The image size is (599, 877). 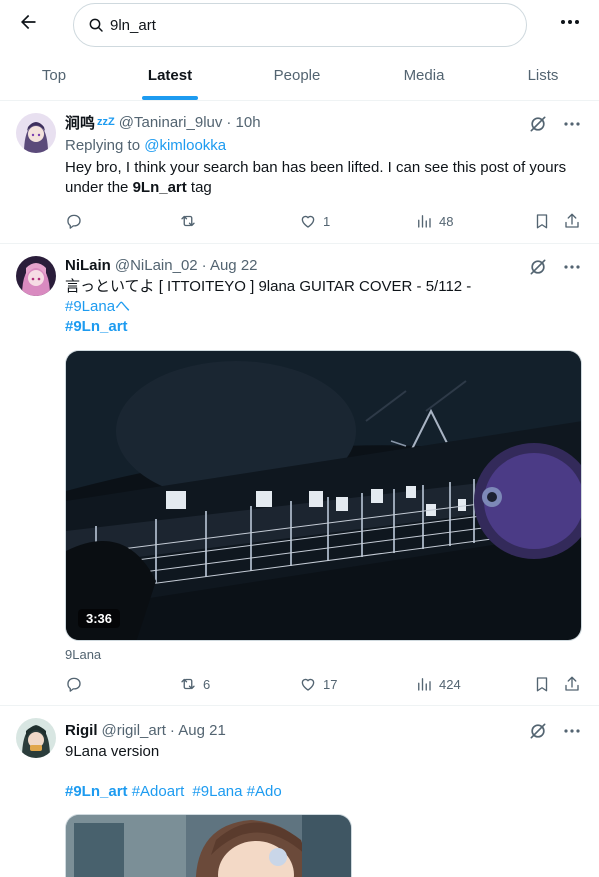 I want to click on views-button: 424, so click(x=438, y=684).